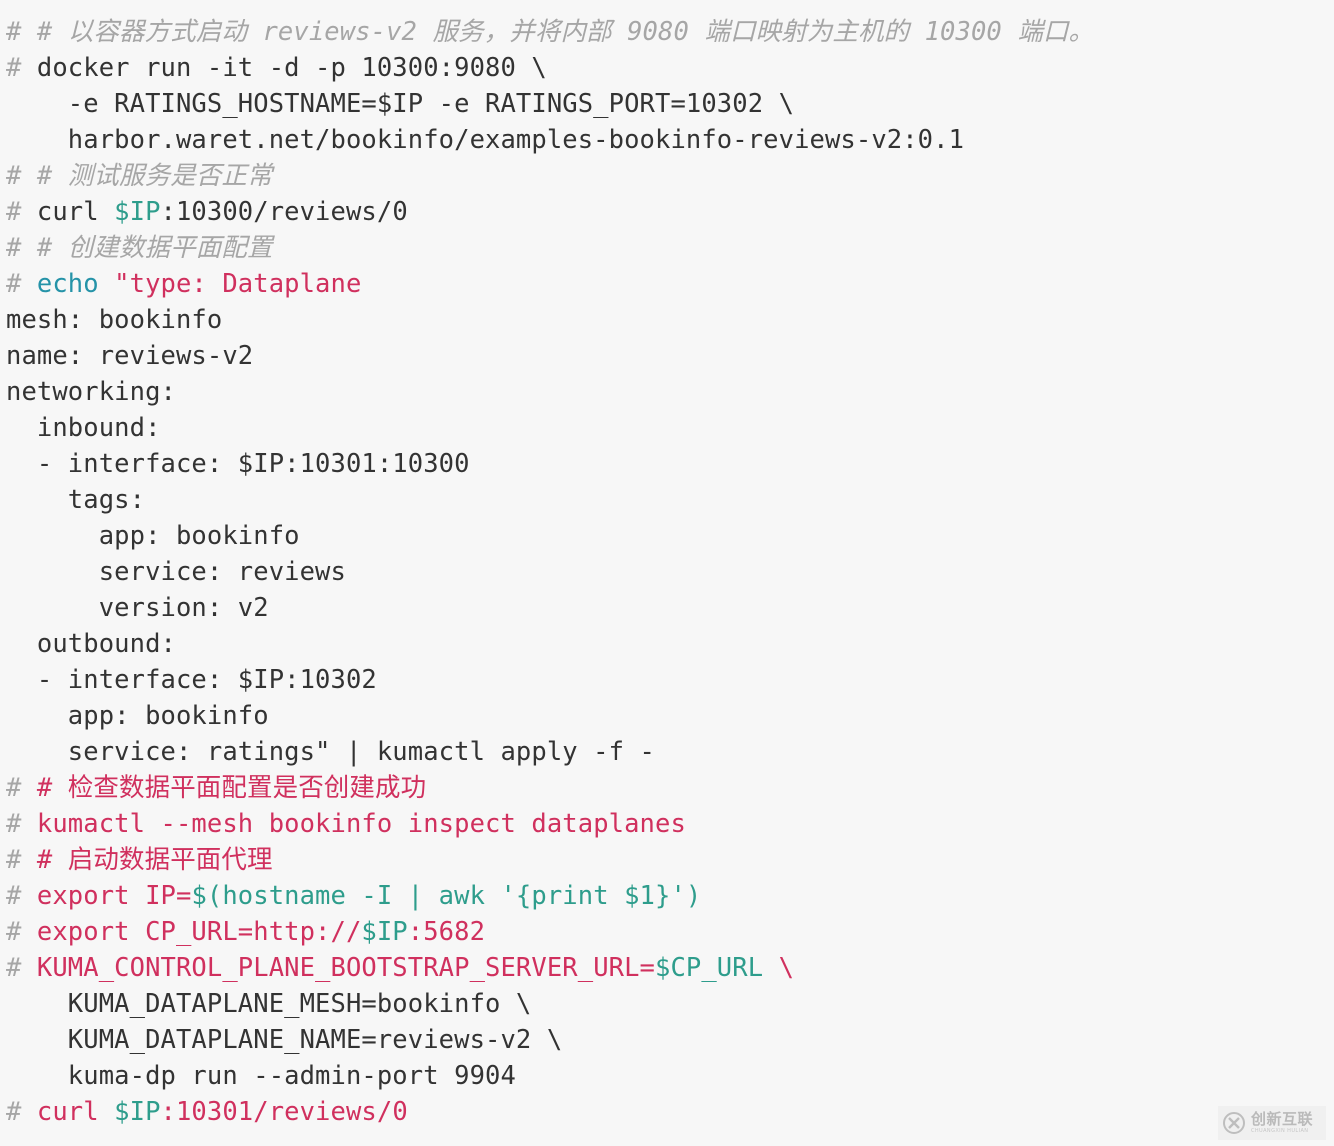 This screenshot has height=1146, width=1334. I want to click on code-token-crimson: KUMA_CONTROL_PLANE_BOOTSTRAP_SERVER_URL=, so click(345, 968).